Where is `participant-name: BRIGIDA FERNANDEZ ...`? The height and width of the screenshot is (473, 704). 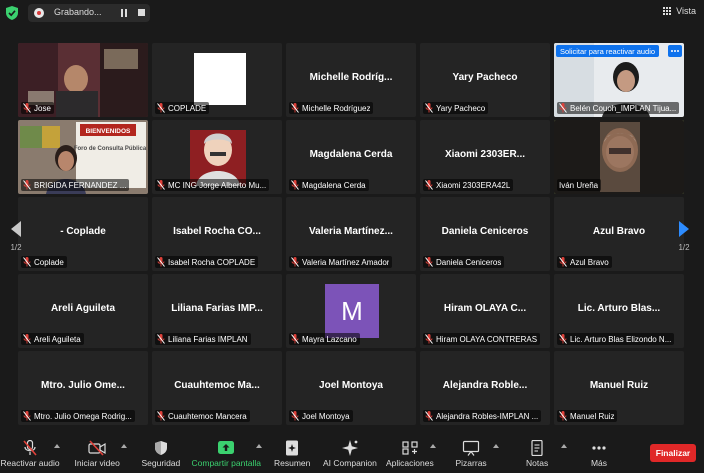
participant-name: BRIGIDA FERNANDEZ ... is located at coordinates (80, 185).